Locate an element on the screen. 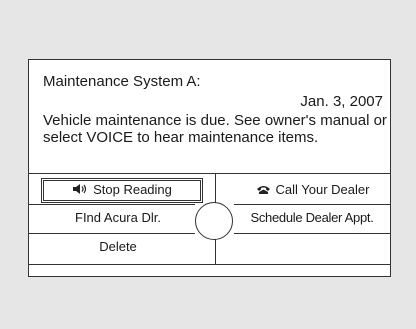  delete-label: Delete is located at coordinates (118, 246).